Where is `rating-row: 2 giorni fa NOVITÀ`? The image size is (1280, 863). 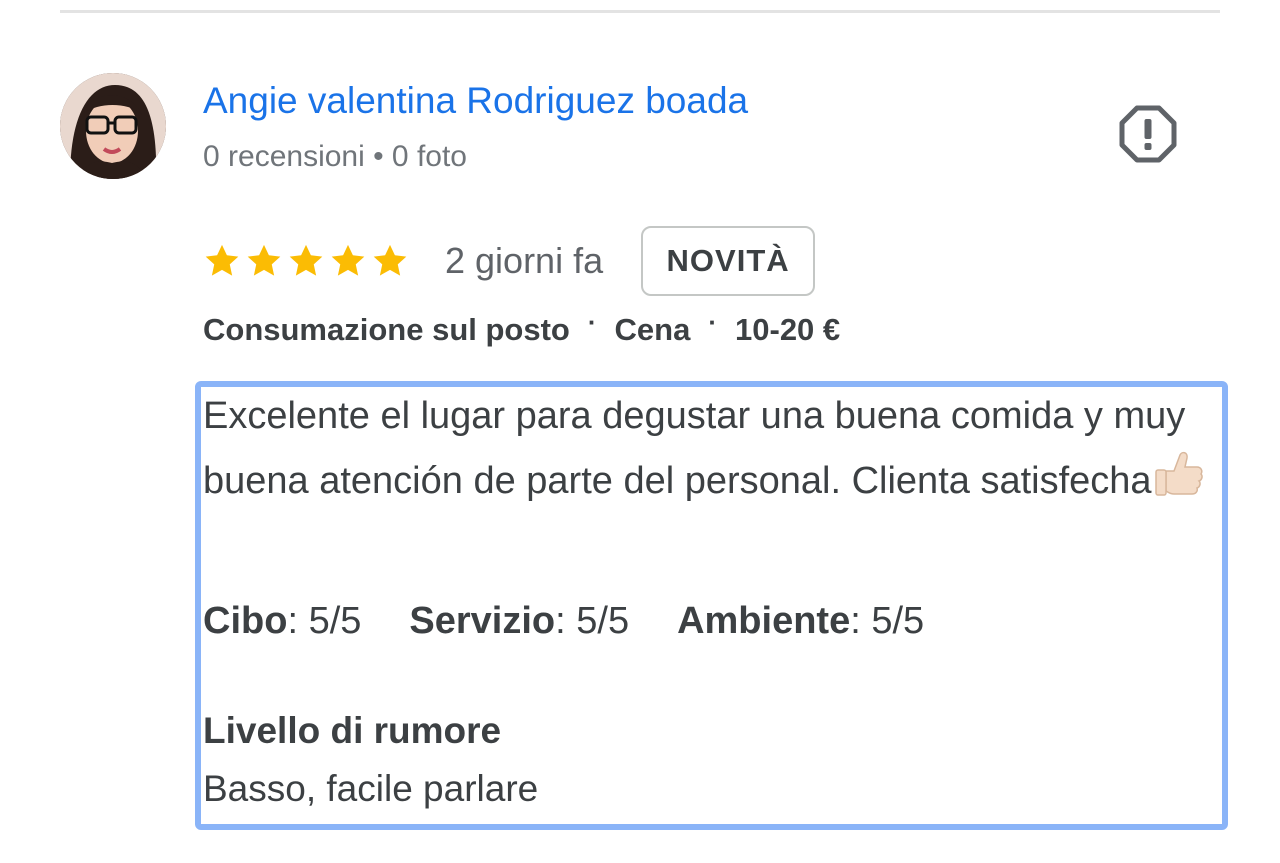
rating-row: 2 giorni fa NOVITÀ is located at coordinates (509, 261).